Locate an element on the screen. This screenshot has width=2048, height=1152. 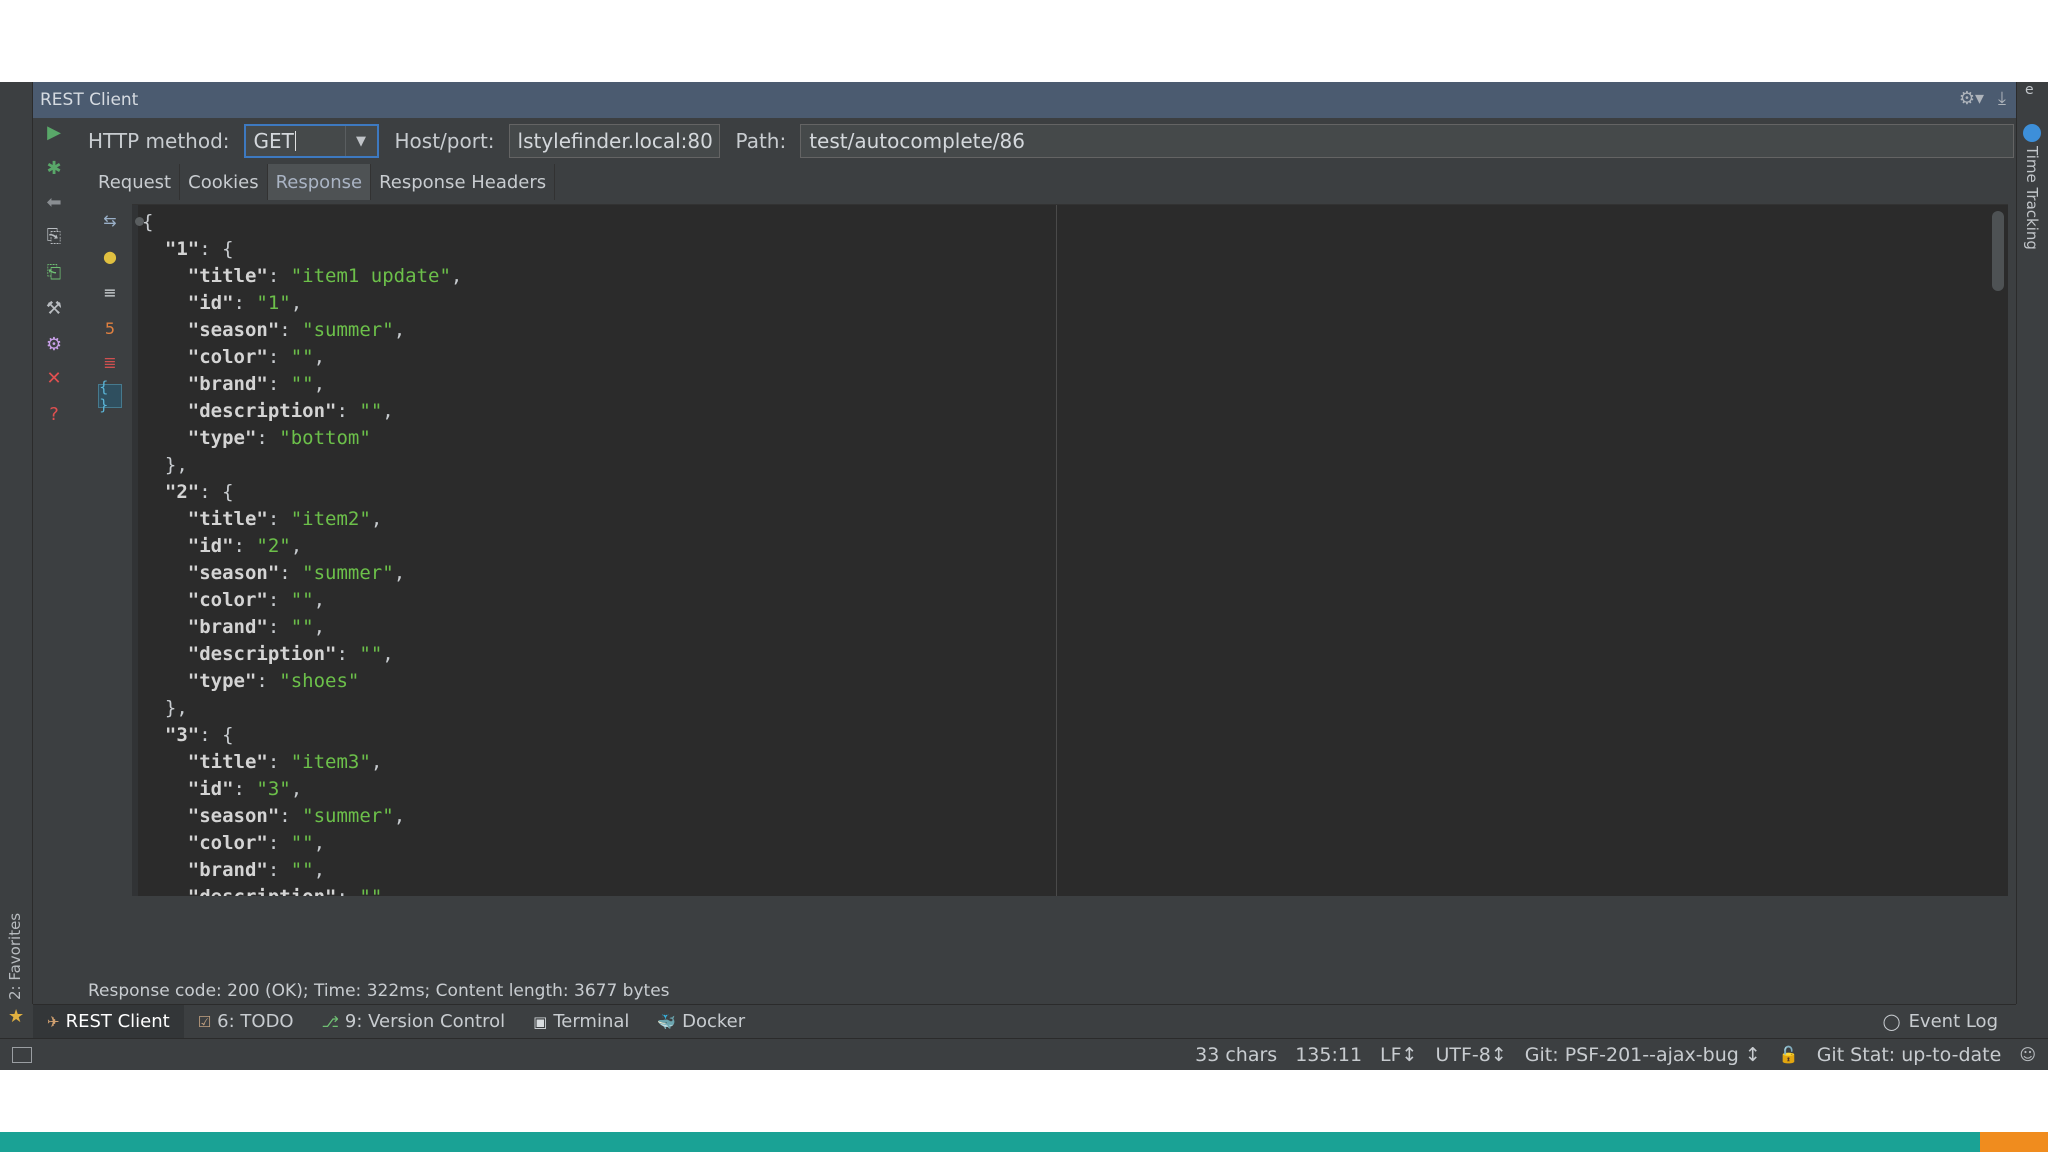
html-icon: 5 is located at coordinates (110, 328).